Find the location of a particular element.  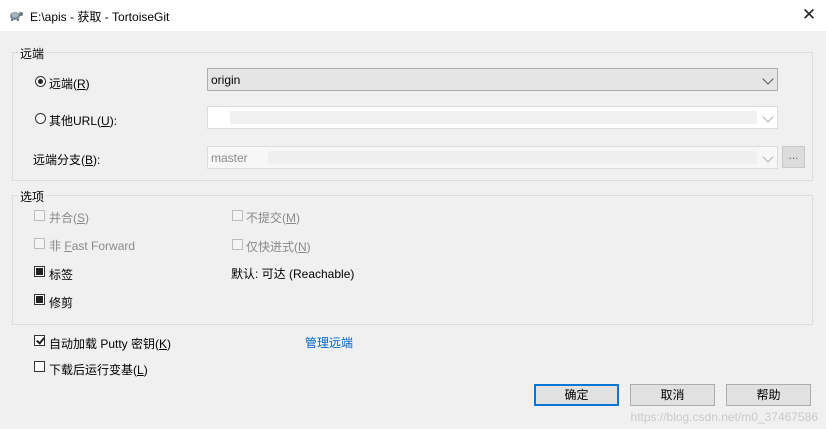

tags-label: 标签 is located at coordinates (61, 275).